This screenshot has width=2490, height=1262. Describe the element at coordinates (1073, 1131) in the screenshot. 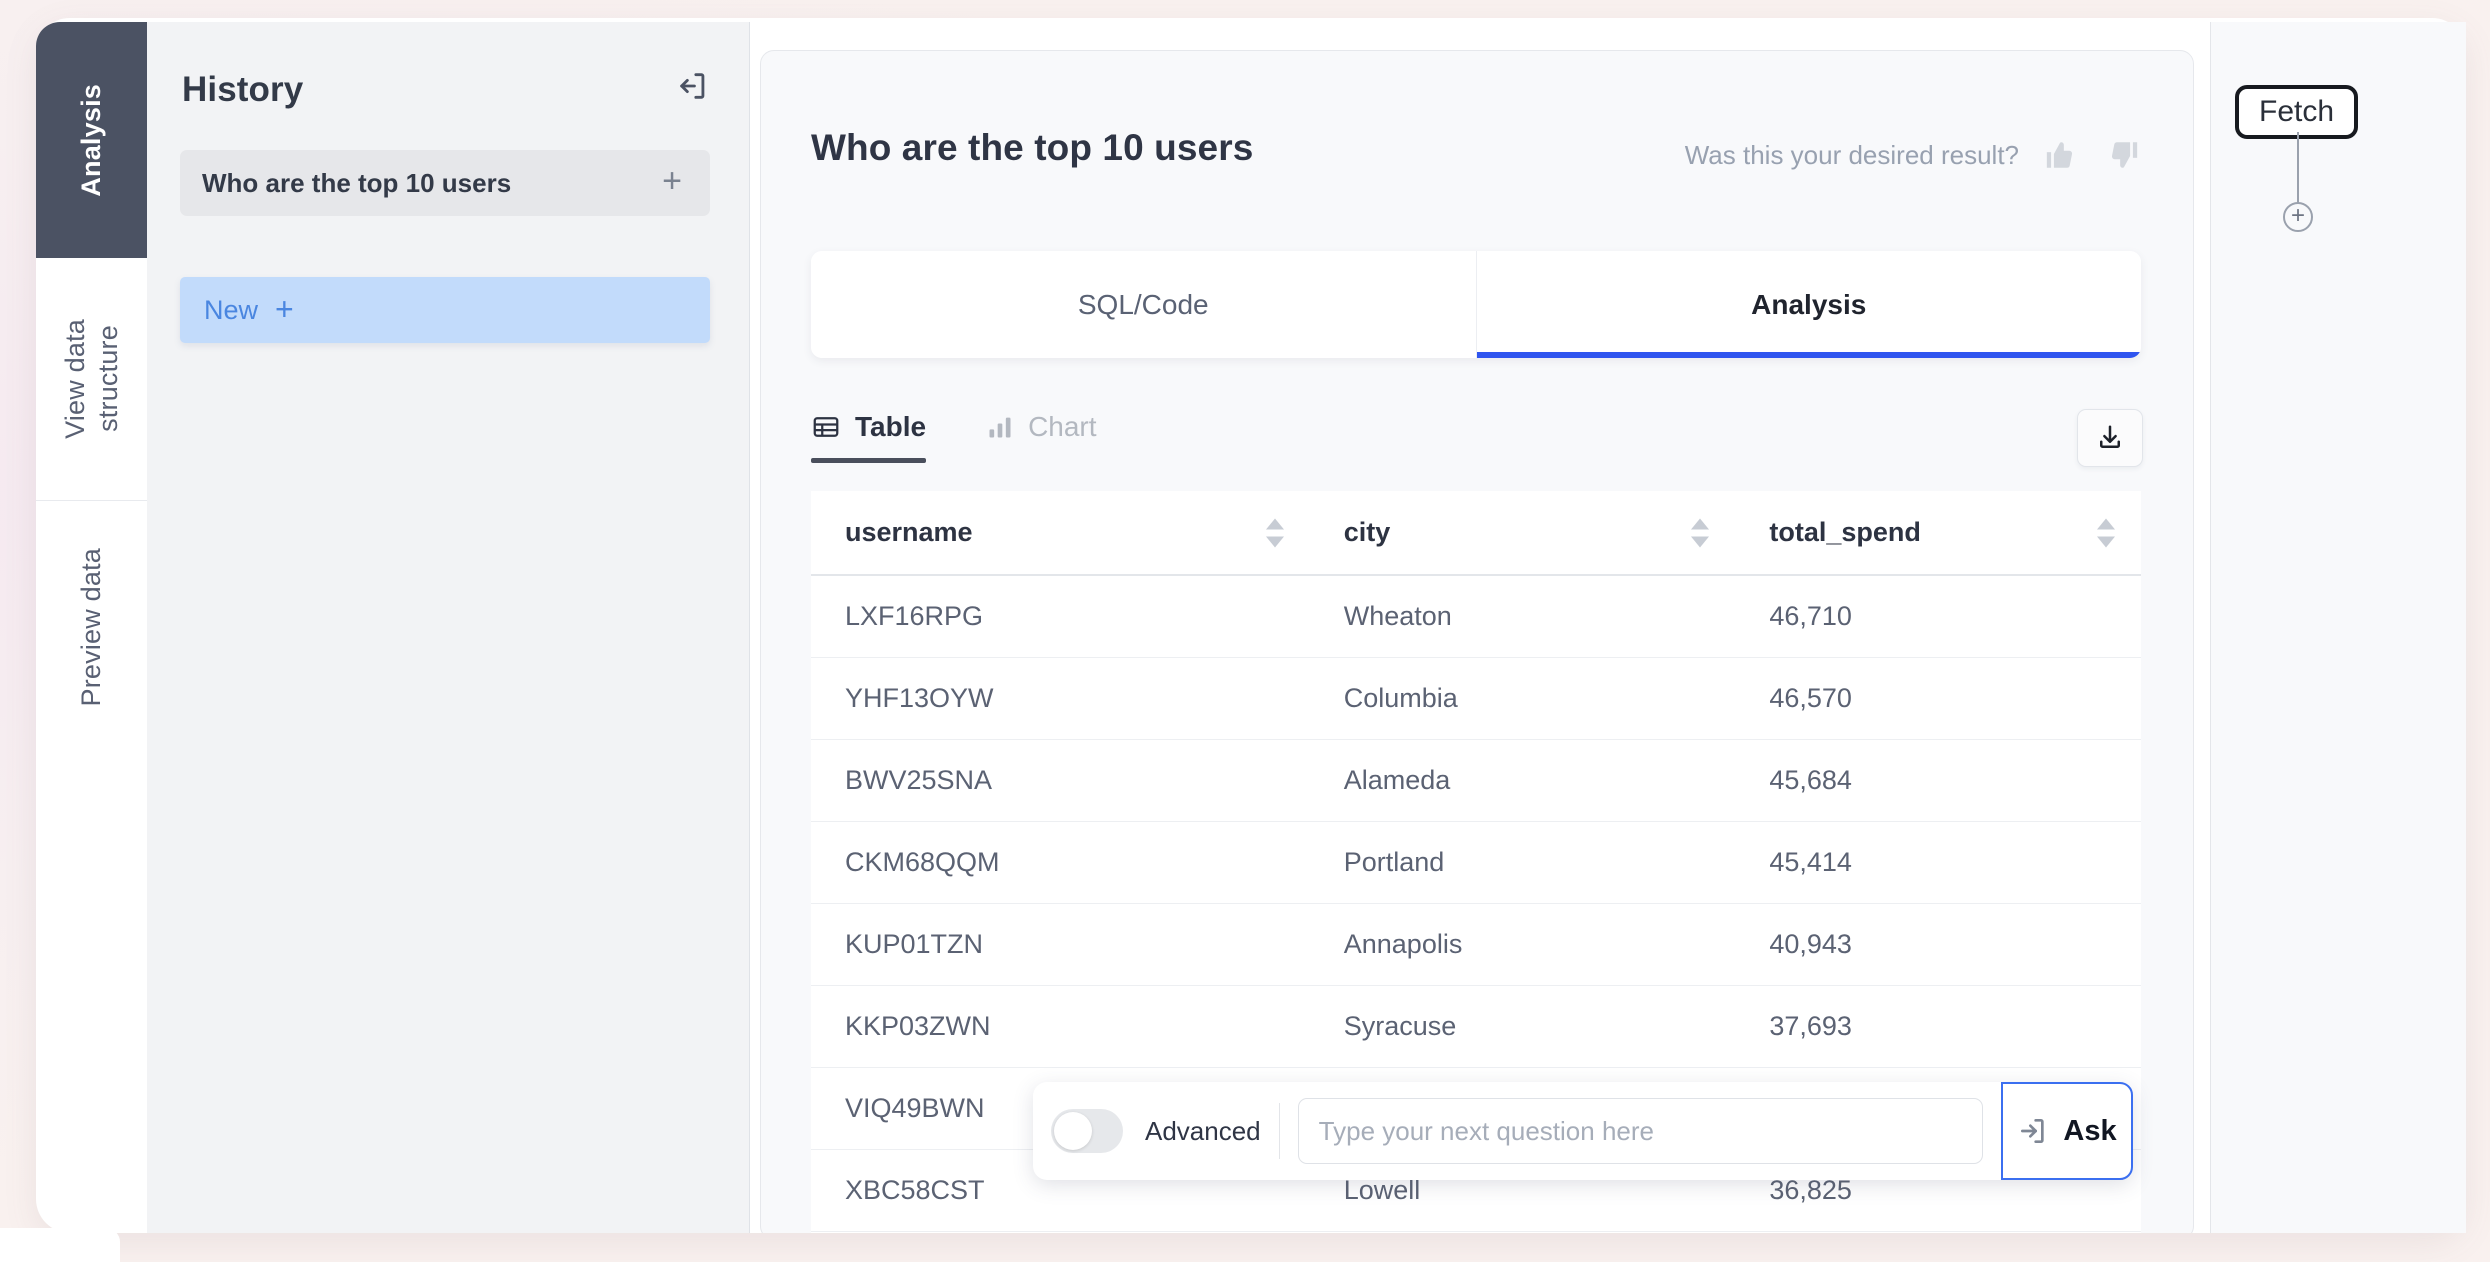

I see `advanced-toggle-knob` at that location.